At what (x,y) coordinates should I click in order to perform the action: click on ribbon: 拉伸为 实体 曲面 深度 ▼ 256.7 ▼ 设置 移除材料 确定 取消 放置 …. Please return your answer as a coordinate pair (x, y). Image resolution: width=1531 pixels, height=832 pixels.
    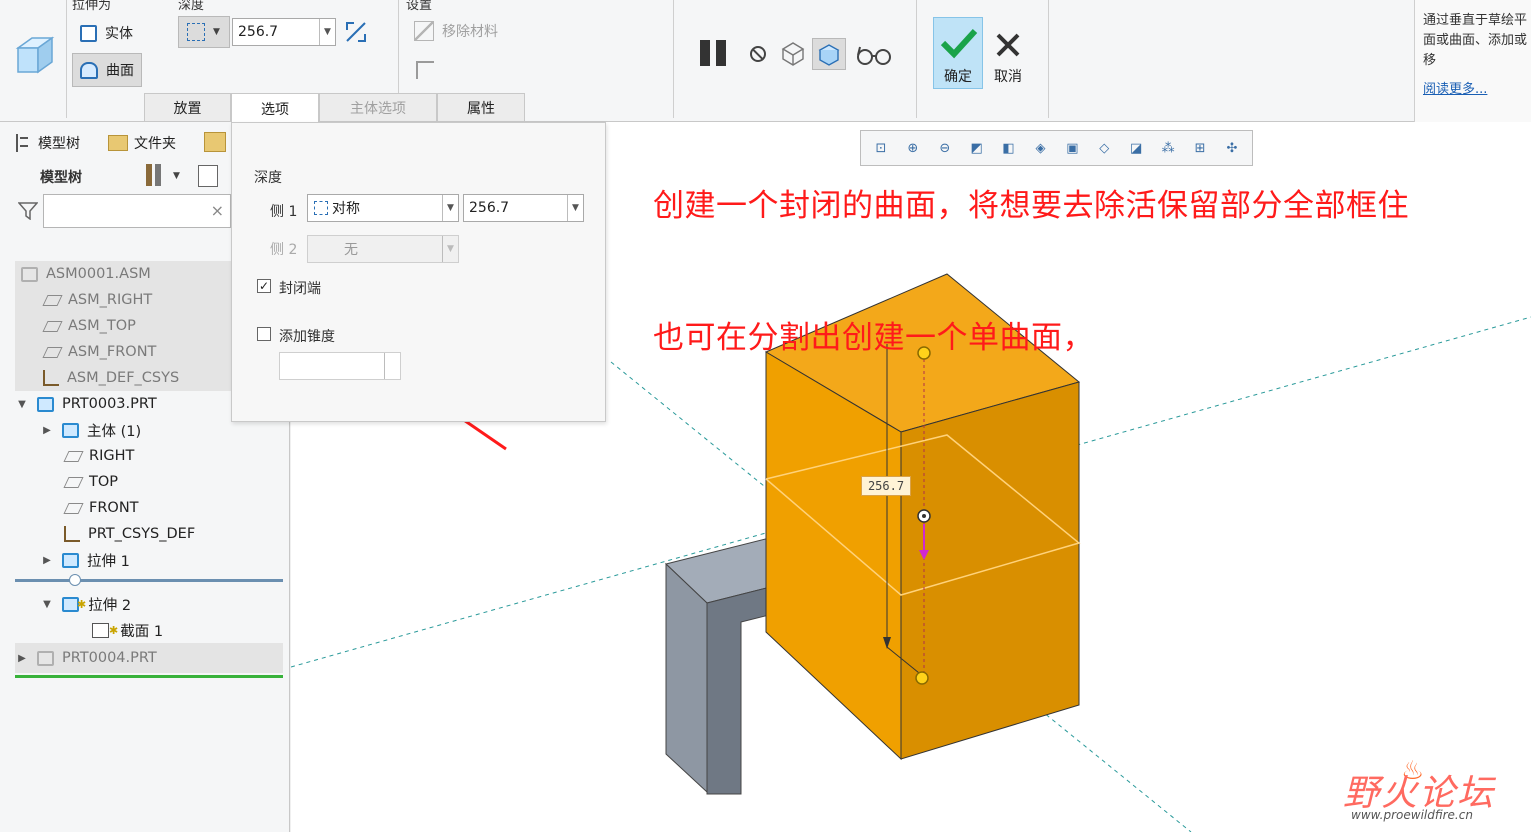
    Looking at the image, I should click on (765, 61).